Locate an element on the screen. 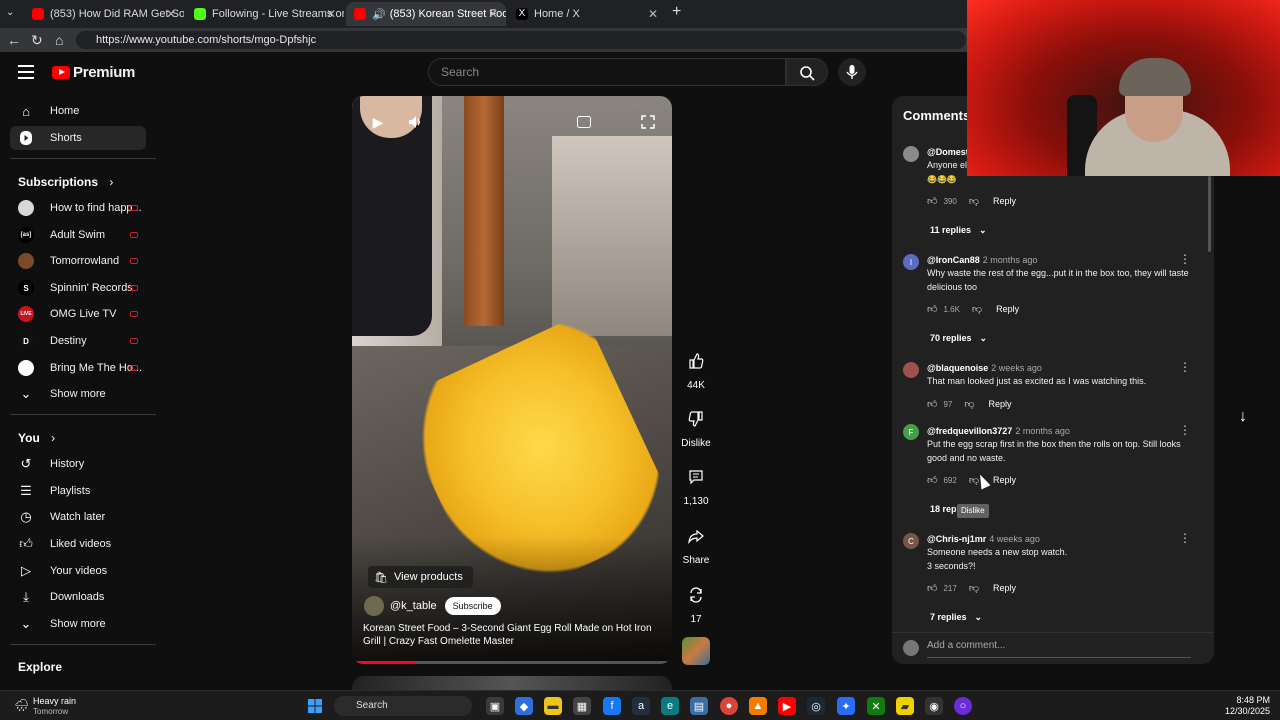 The image size is (1280, 720). copilot-icon: ◆ is located at coordinates (524, 706).